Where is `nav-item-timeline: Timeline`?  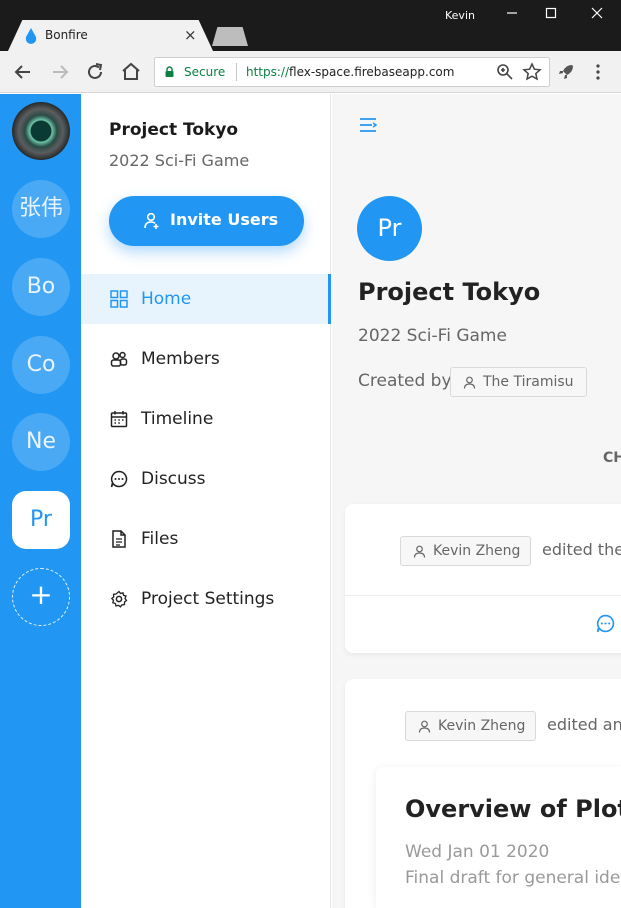 nav-item-timeline: Timeline is located at coordinates (206, 419).